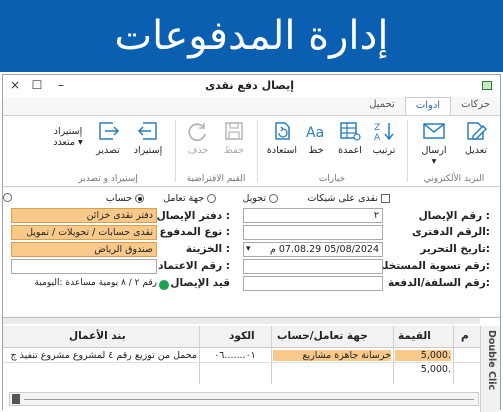  Describe the element at coordinates (207, 249) in the screenshot. I see `treasury-label: الخزينة :` at that location.